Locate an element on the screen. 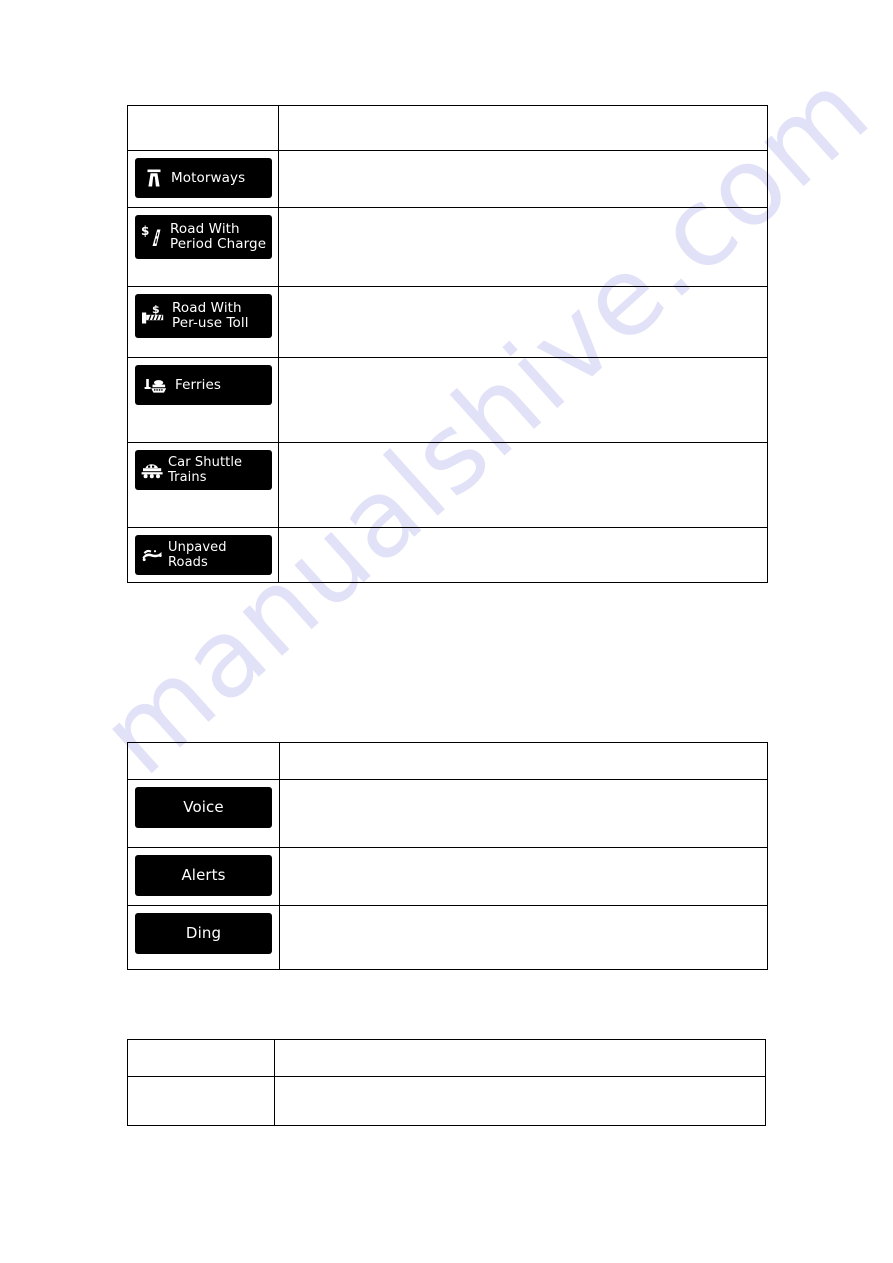 The height and width of the screenshot is (1263, 893). row-cell-unpaved-roads-button: Unpaved Roads is located at coordinates (203, 555).